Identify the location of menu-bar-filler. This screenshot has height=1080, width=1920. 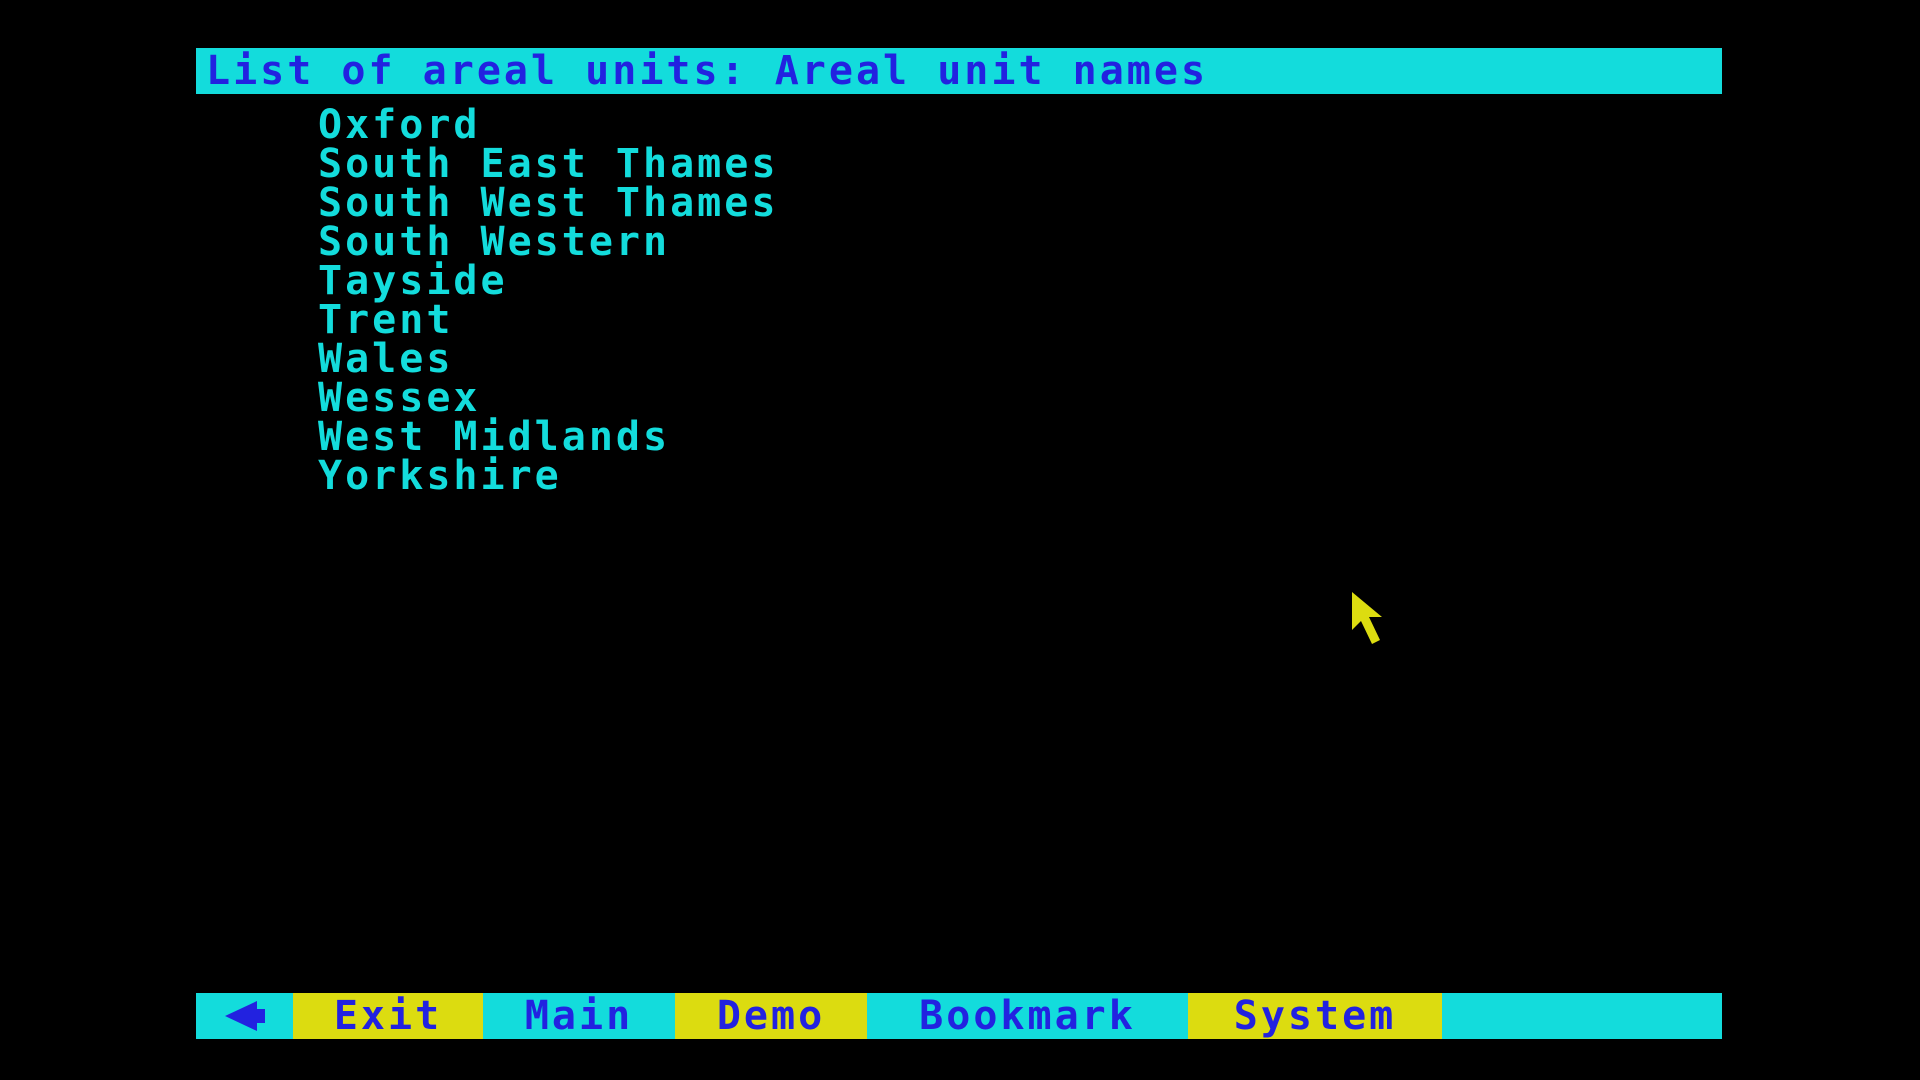
(1582, 1016).